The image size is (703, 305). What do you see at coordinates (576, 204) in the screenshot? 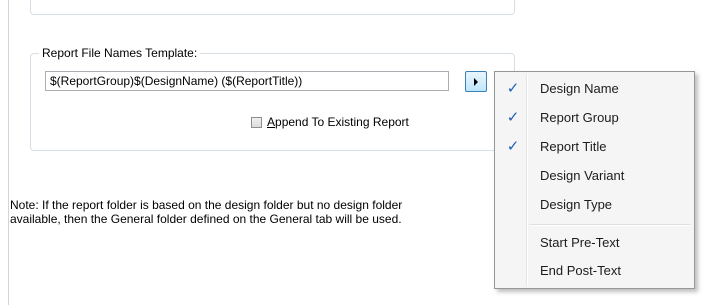
I see `menu-item-label: Design Type` at bounding box center [576, 204].